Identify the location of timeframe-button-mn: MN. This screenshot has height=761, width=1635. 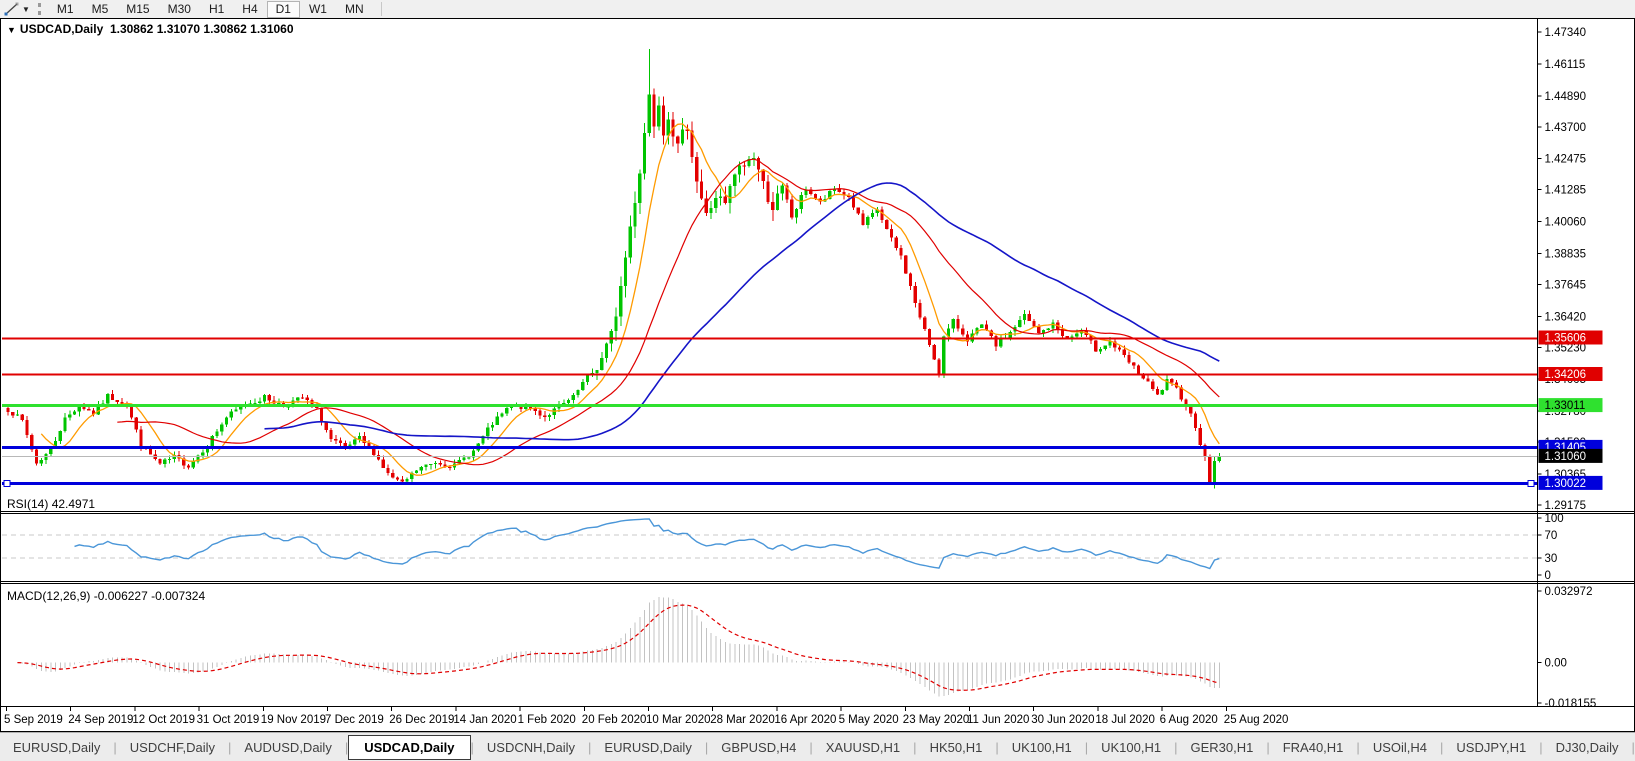
(354, 9).